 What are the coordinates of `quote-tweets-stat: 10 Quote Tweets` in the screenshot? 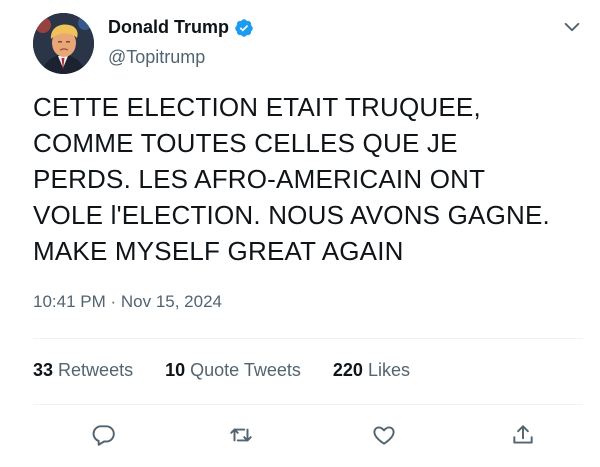 It's located at (233, 370).